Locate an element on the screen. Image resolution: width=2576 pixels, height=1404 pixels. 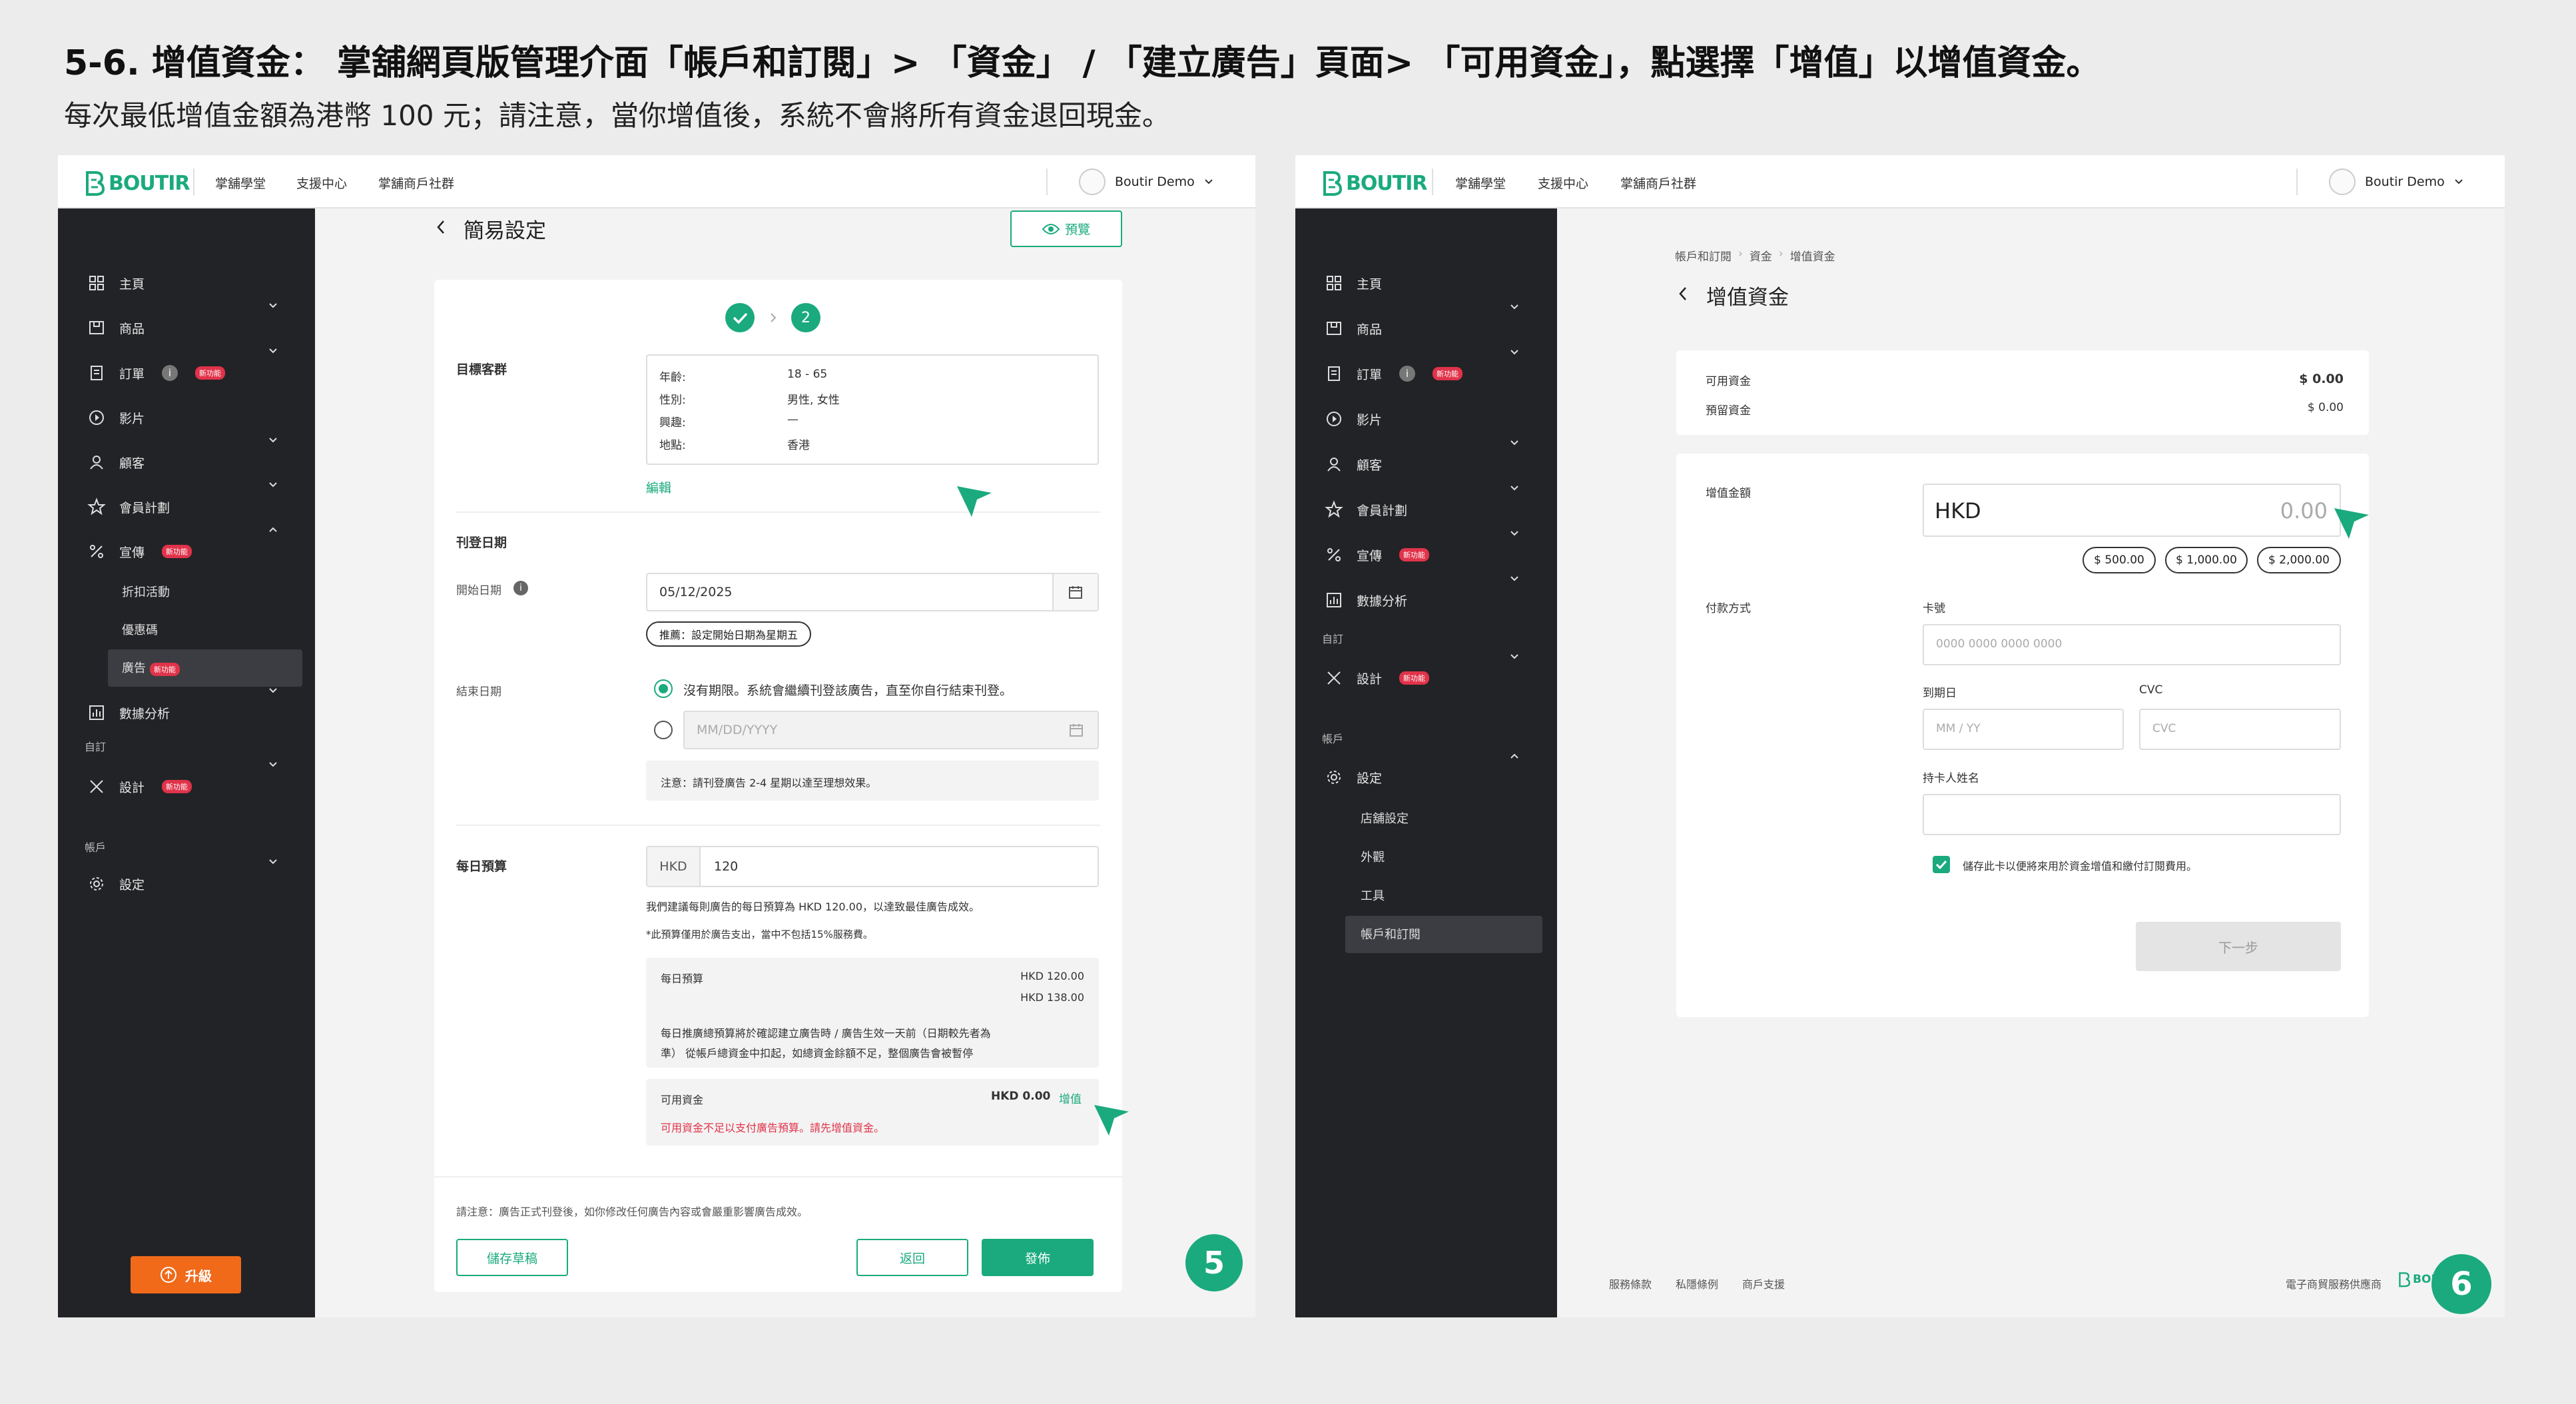
save-draft-button: 儲存草稿 is located at coordinates (512, 1257).